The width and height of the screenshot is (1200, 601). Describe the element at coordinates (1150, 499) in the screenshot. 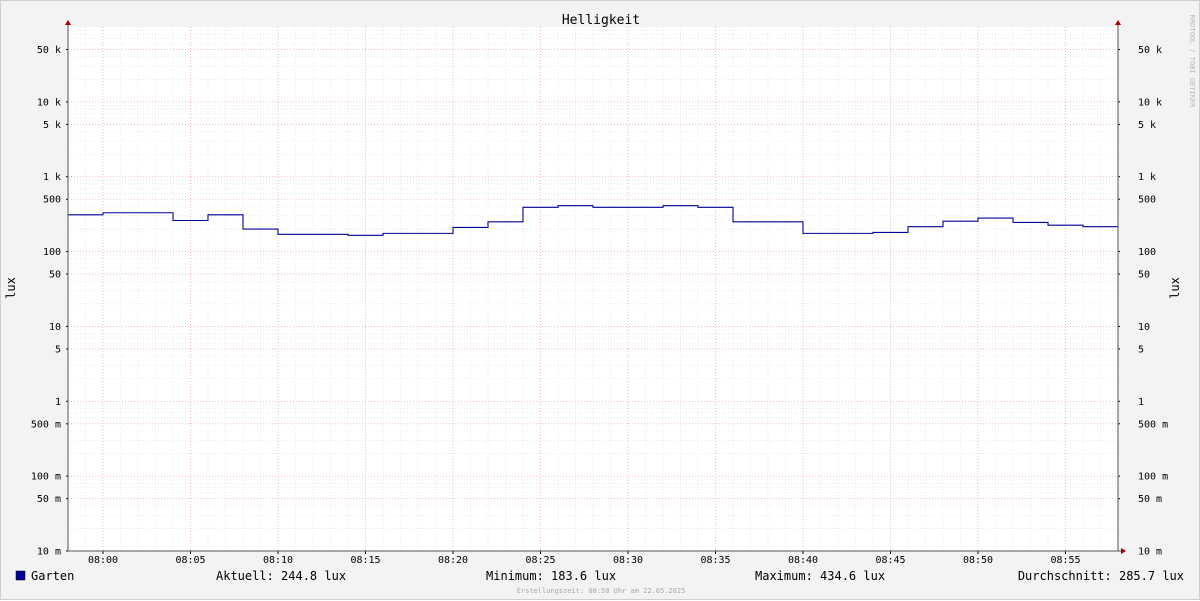

I see `y-tick-label-right: 50 m` at that location.